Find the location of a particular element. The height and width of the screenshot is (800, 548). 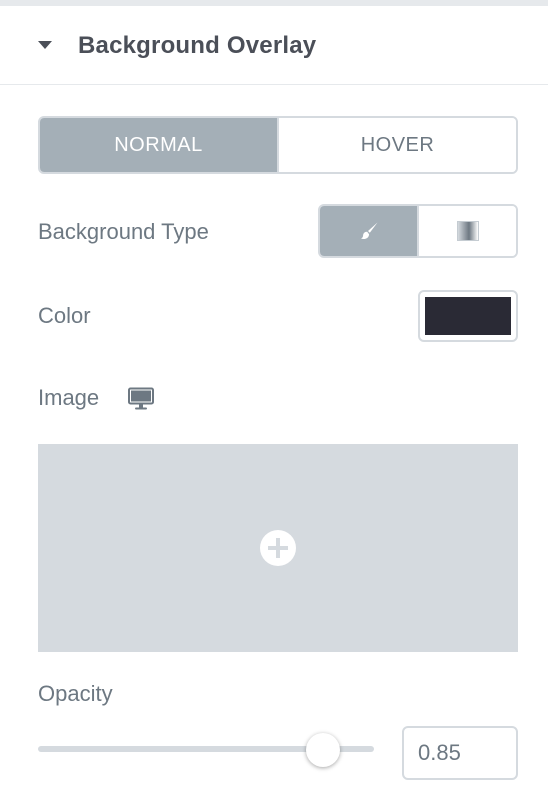

image-label: Image is located at coordinates (69, 397).